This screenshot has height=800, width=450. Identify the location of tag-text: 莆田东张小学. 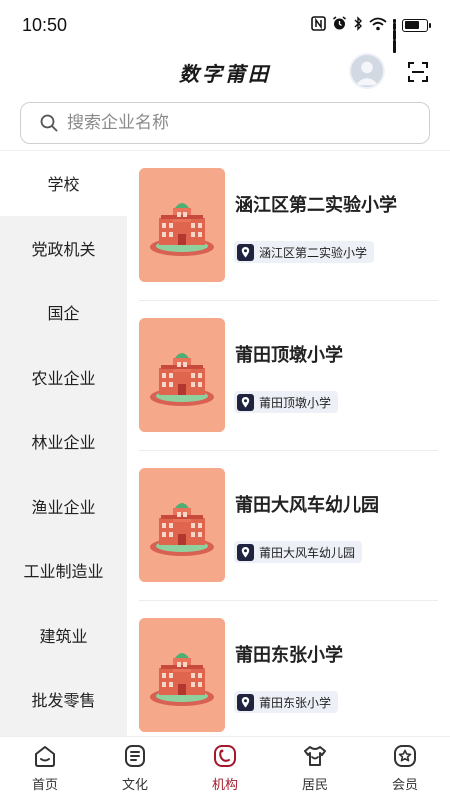
(295, 702).